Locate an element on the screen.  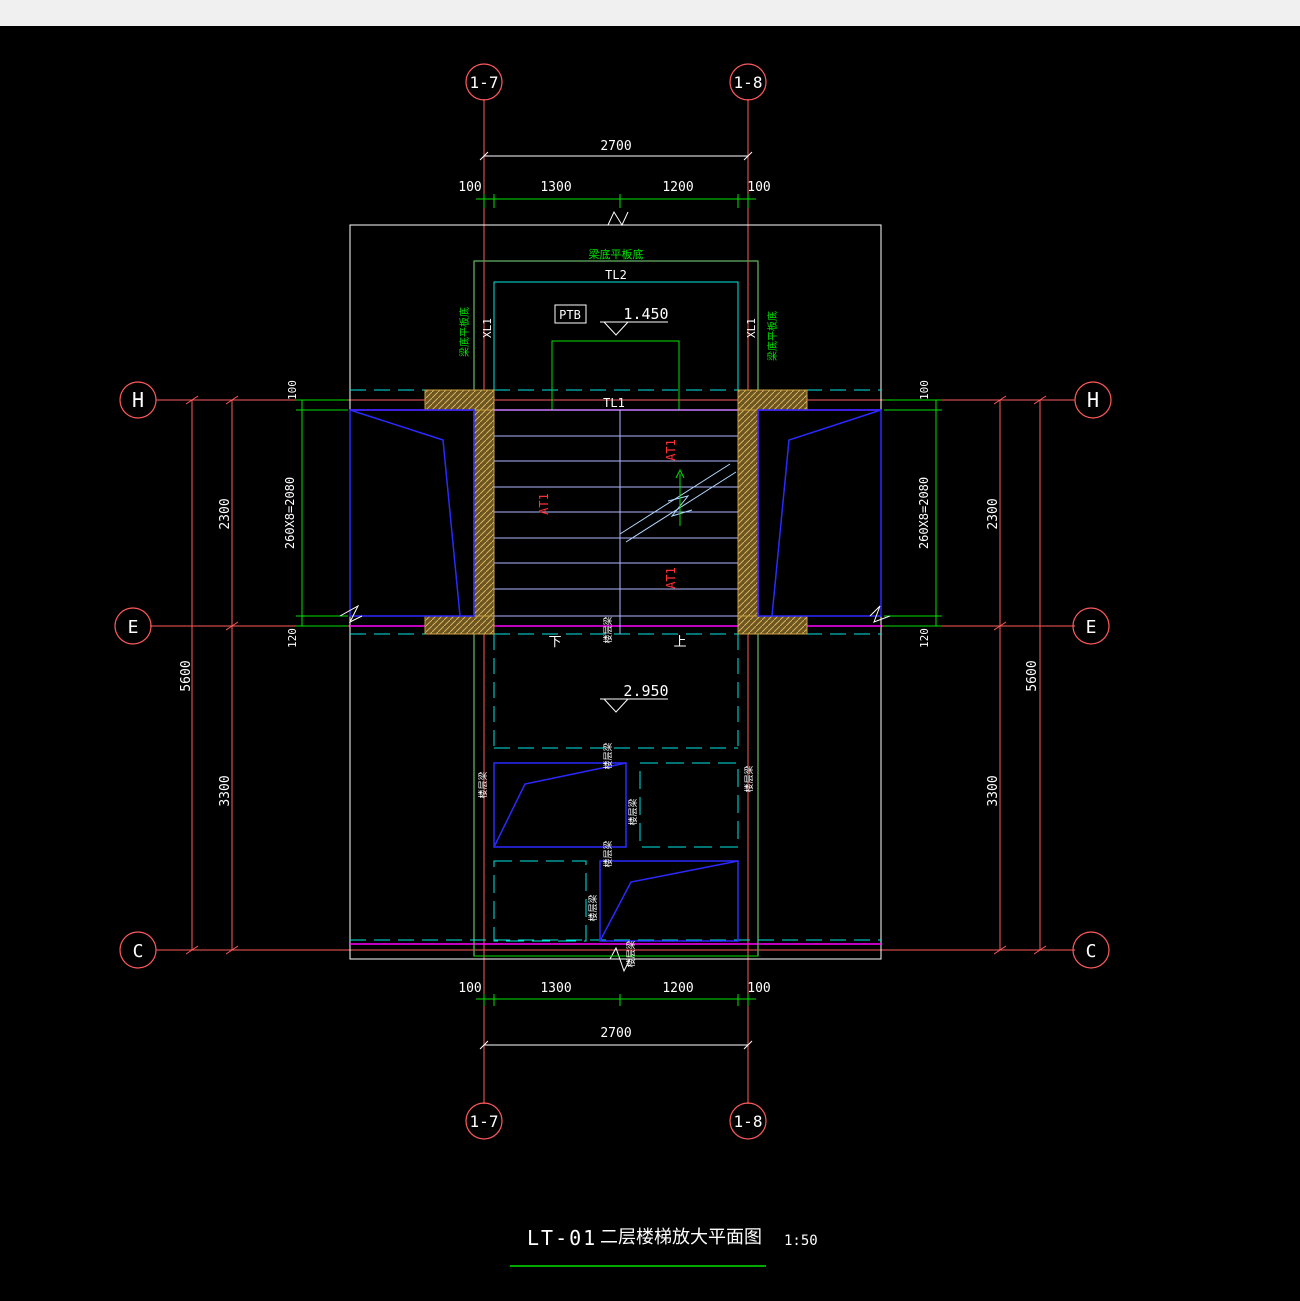
stair-cut-line is located at coordinates (678, 503).